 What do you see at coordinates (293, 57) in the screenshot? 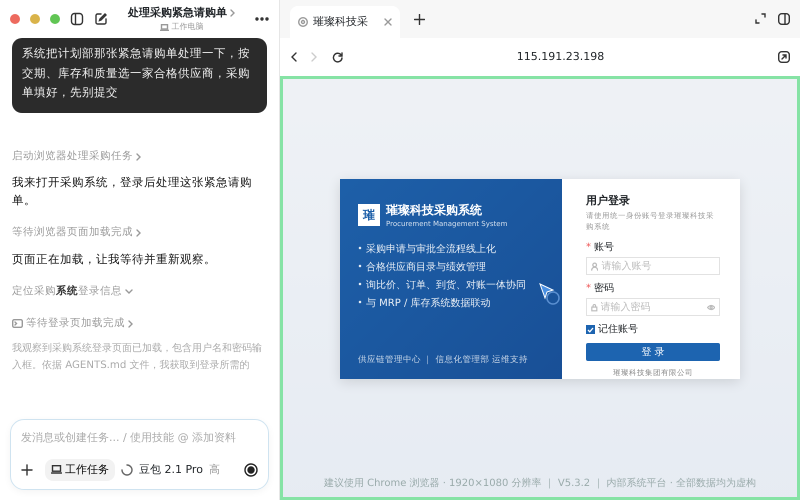
I see `back-icon` at bounding box center [293, 57].